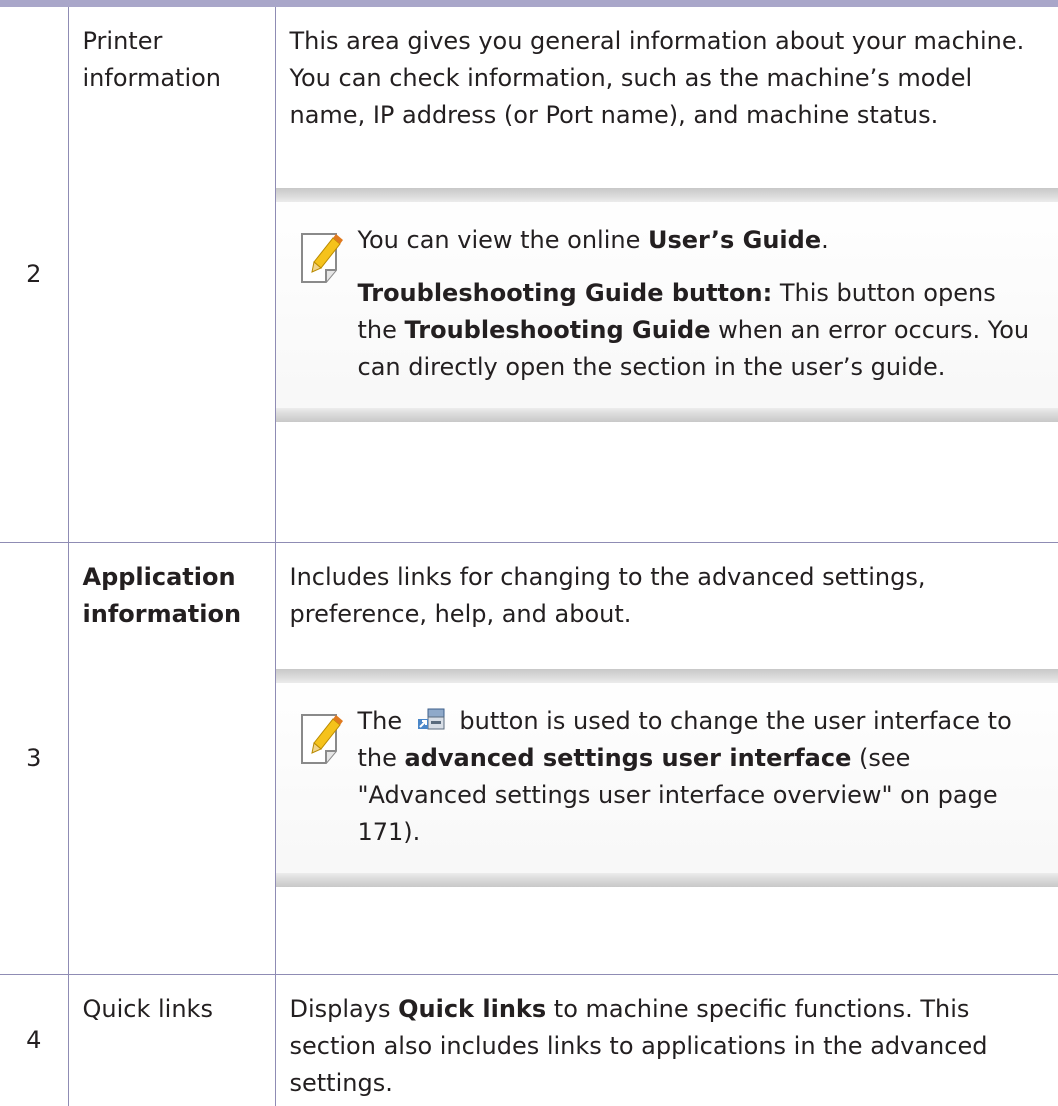  Describe the element at coordinates (172, 758) in the screenshot. I see `row-label: Application information` at that location.